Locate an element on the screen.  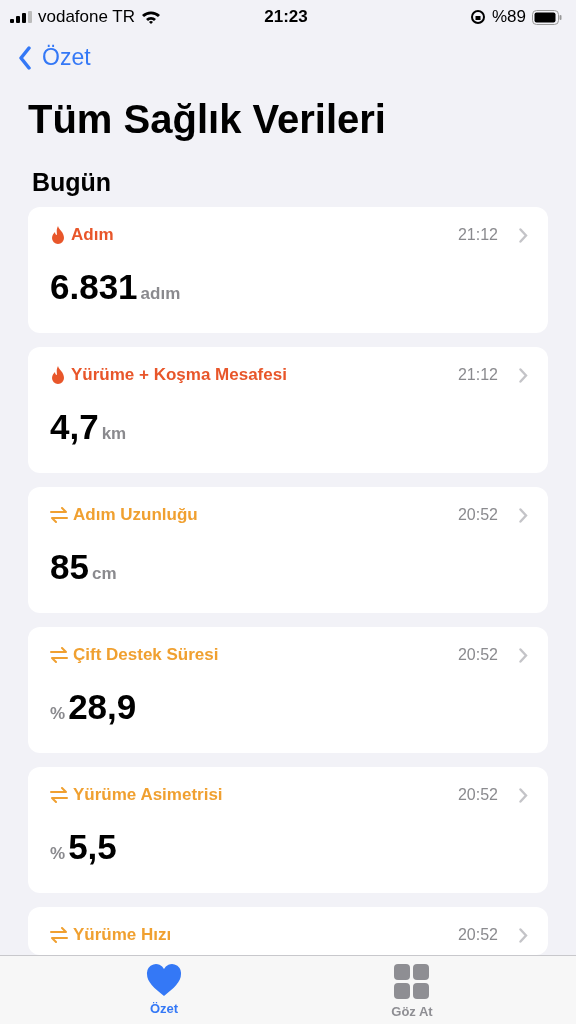
unit-label: adım is located at coordinates (160, 294).